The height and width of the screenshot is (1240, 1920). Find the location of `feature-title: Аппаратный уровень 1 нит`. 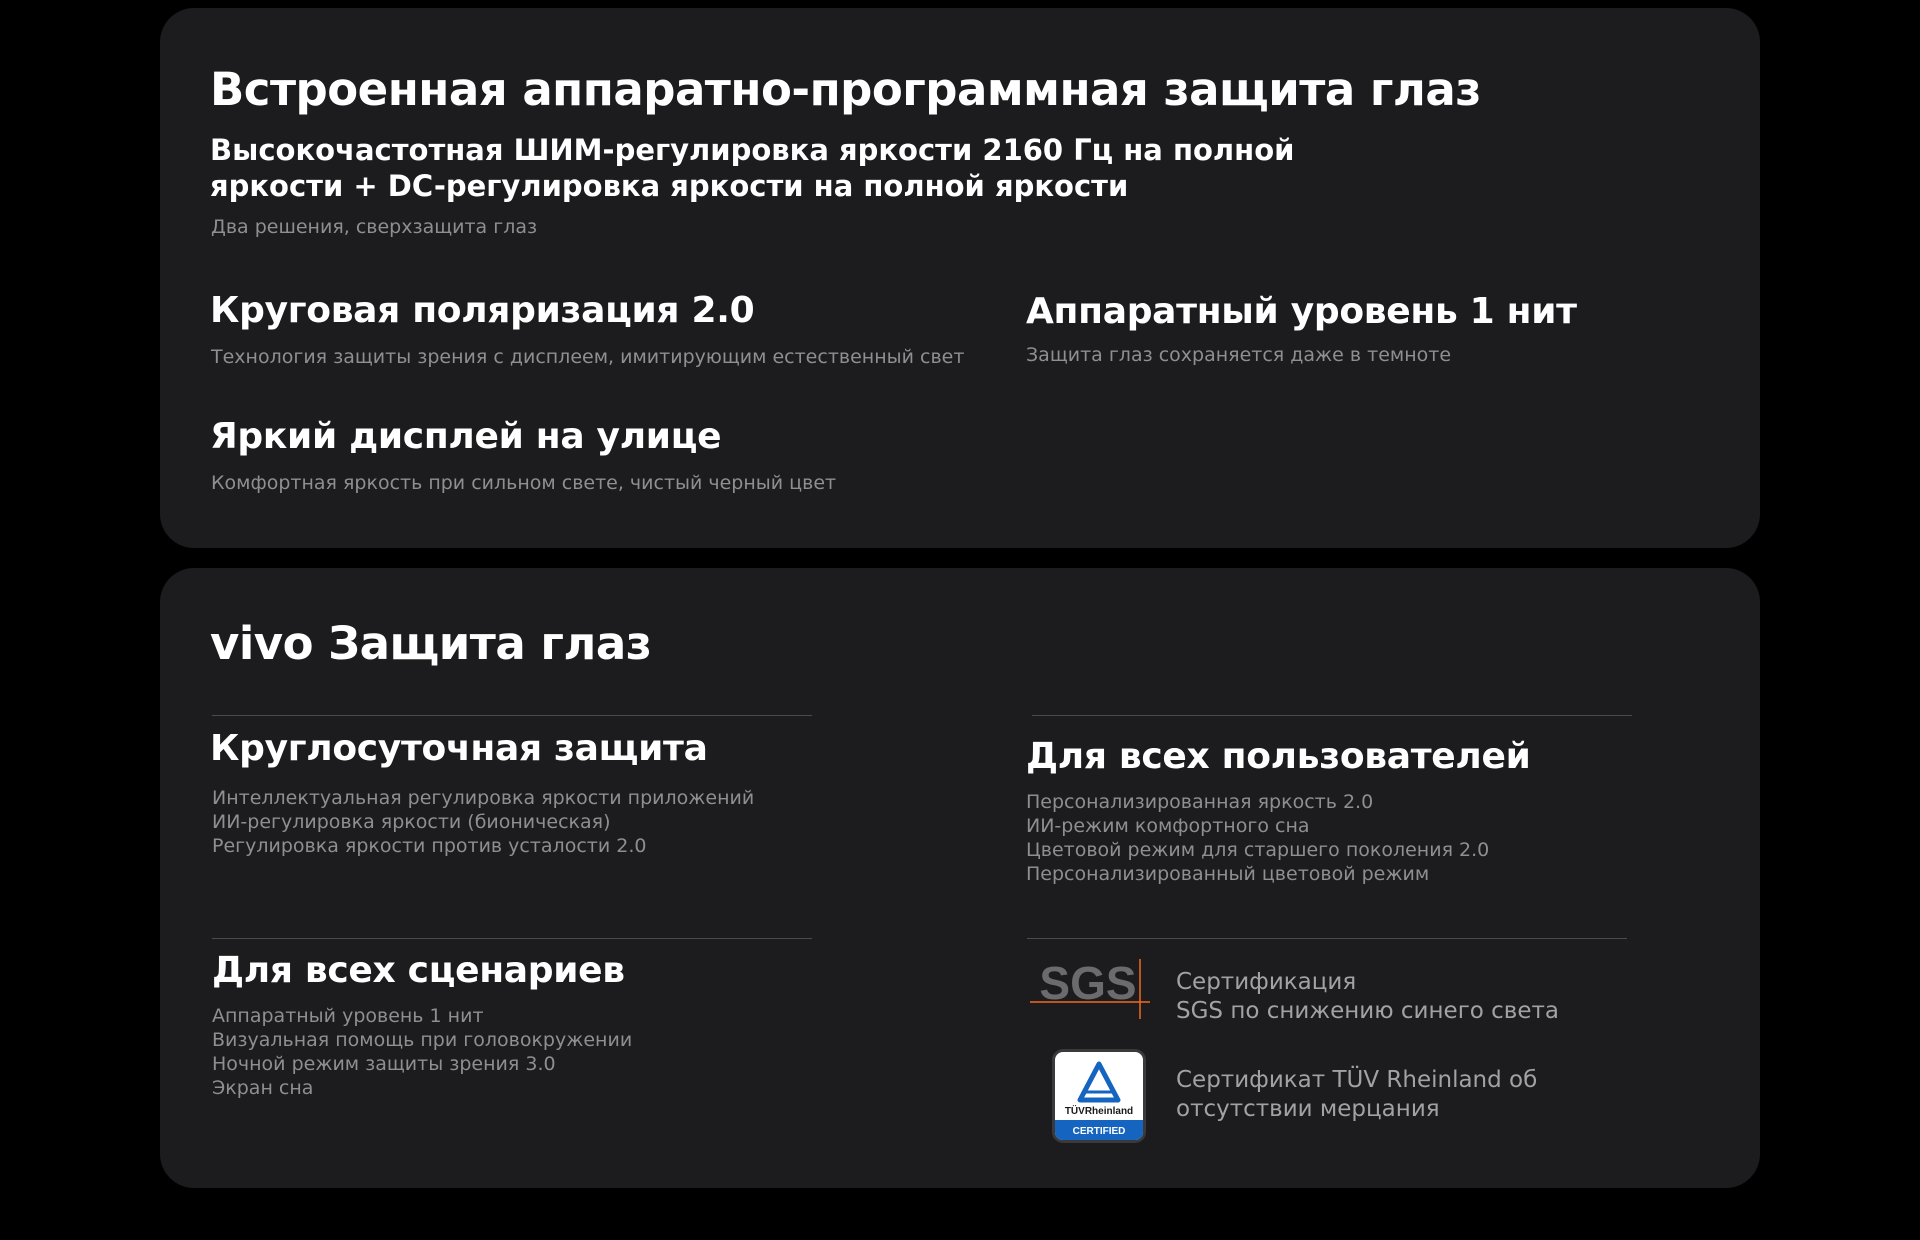

feature-title: Аппаратный уровень 1 нит is located at coordinates (1301, 311).